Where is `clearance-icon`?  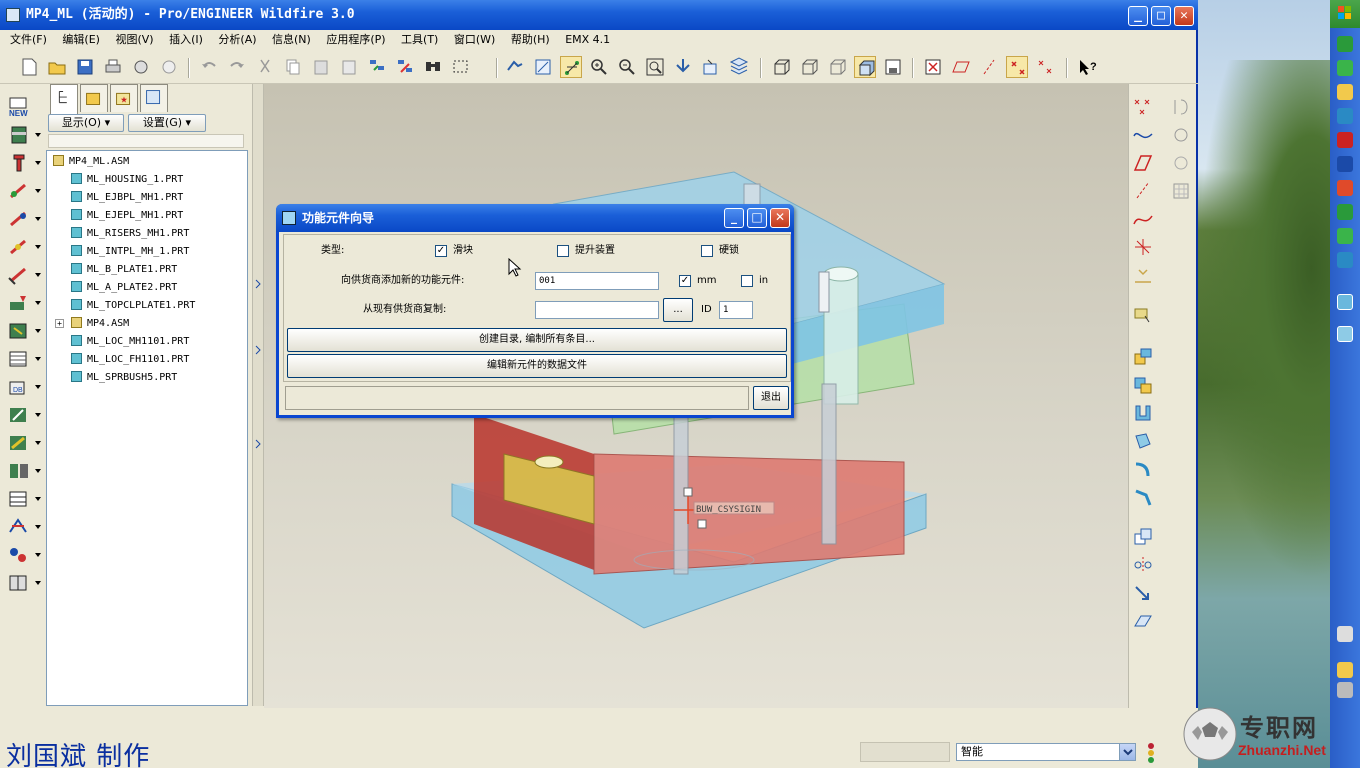
clearance-icon is located at coordinates (19, 471).